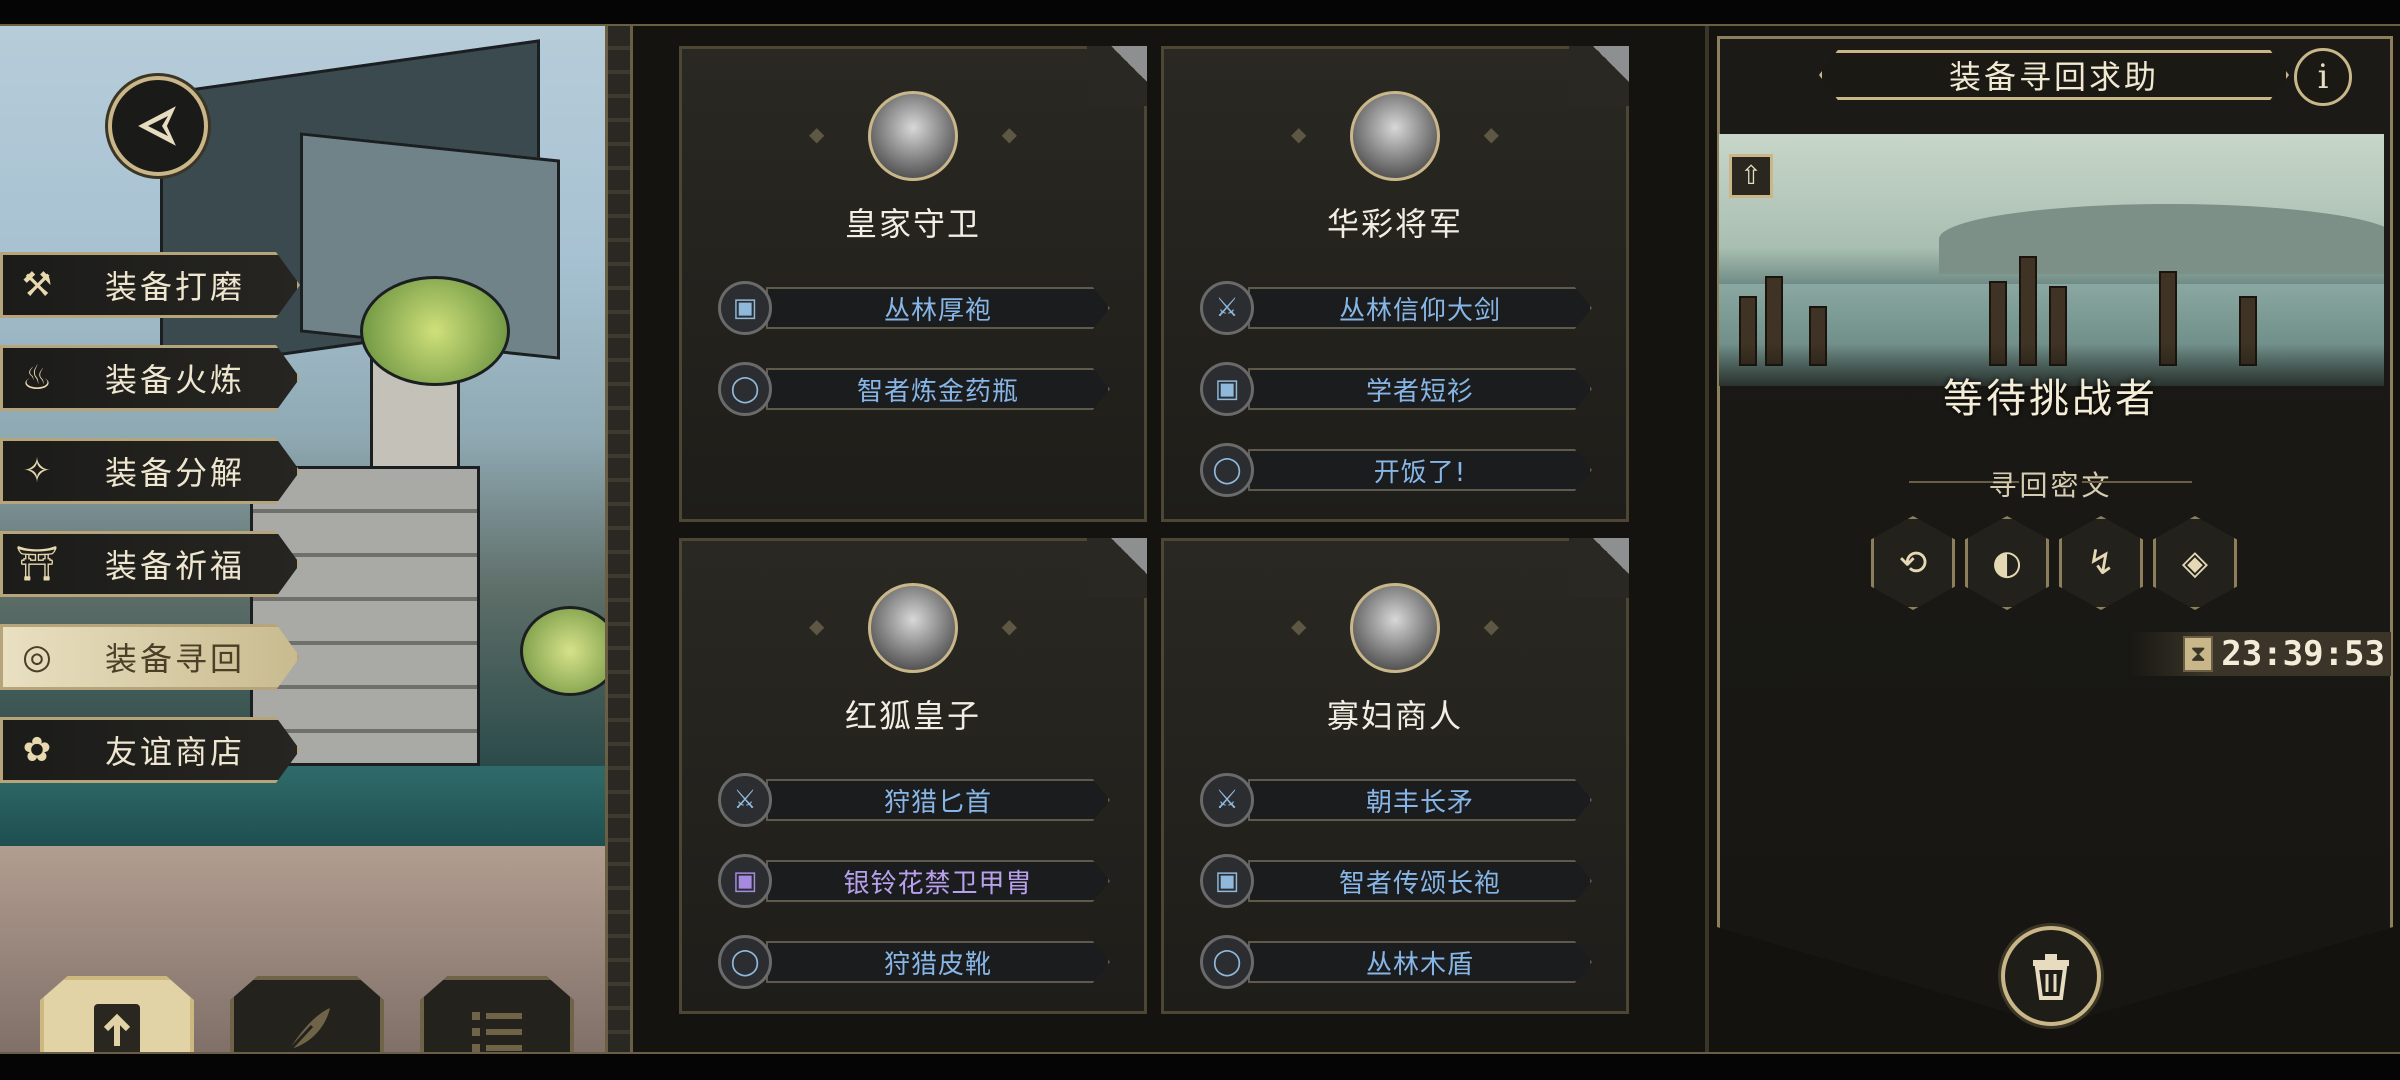  What do you see at coordinates (117, 1028) in the screenshot?
I see `upload-icon` at bounding box center [117, 1028].